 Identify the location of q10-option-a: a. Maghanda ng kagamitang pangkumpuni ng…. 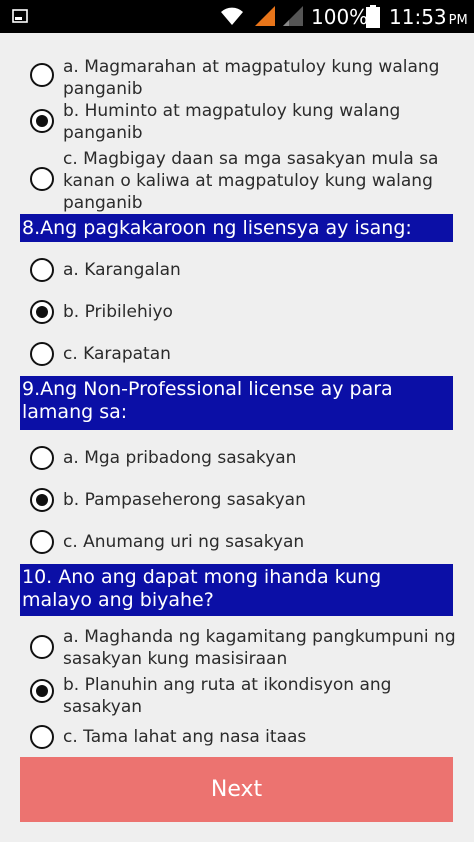
(237, 649).